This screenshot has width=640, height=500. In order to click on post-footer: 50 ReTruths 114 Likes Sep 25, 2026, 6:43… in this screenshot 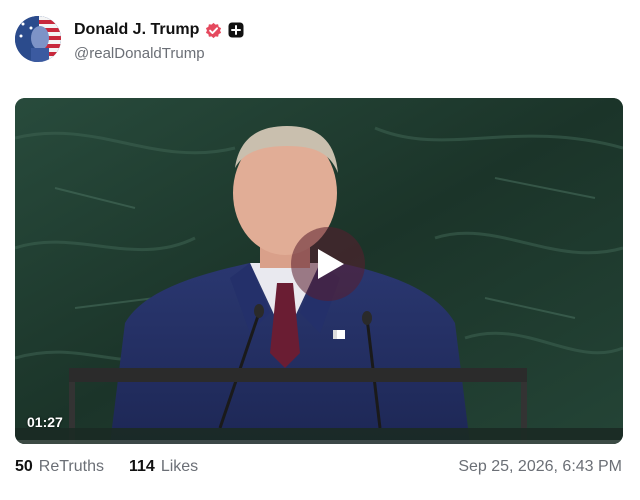, I will do `click(319, 467)`.